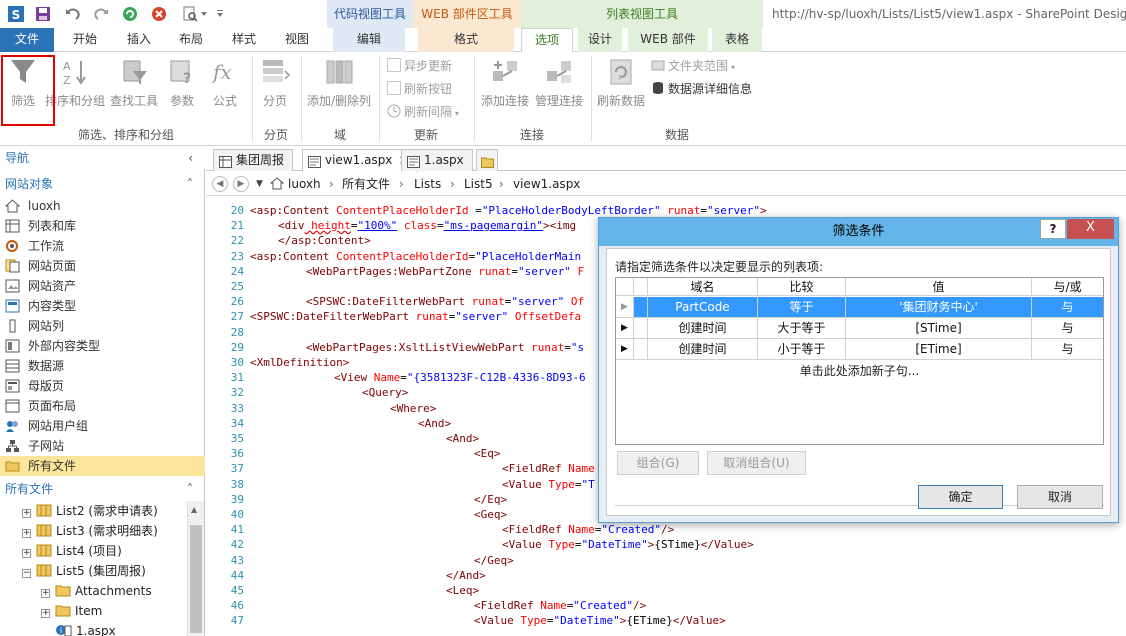 This screenshot has height=636, width=1126. What do you see at coordinates (802, 349) in the screenshot?
I see `cell-comparison: 小于等于` at bounding box center [802, 349].